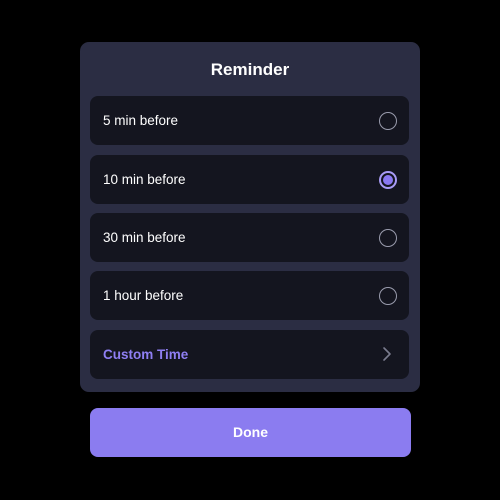 This screenshot has width=500, height=500. I want to click on option-10-min-before: 10 min before, so click(249, 179).